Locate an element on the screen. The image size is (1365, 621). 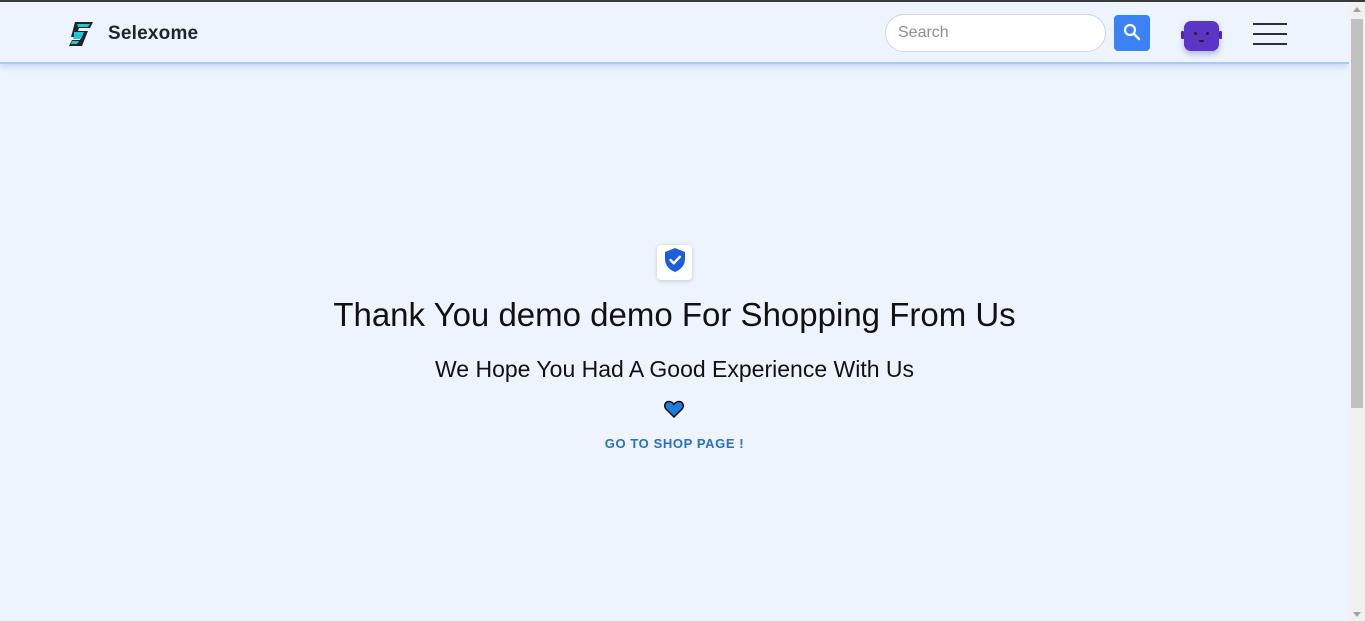
heart-icon is located at coordinates (674, 409).